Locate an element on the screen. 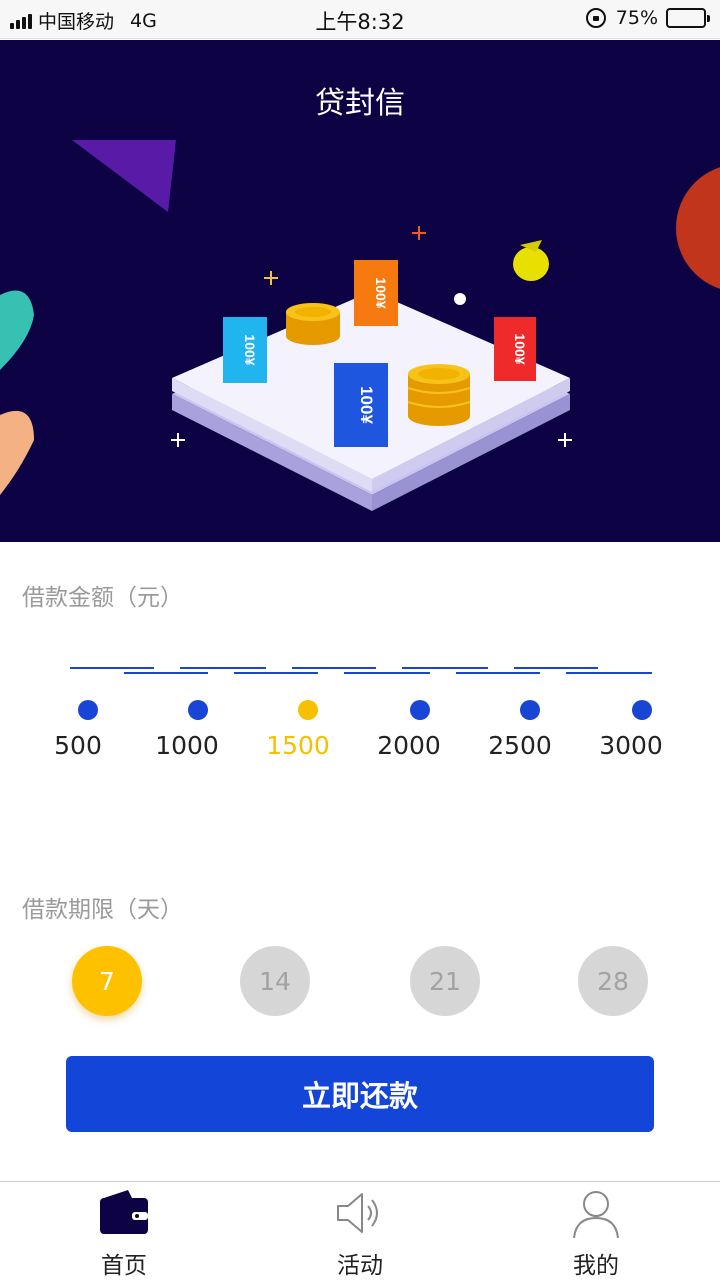 This screenshot has height=1280, width=720. term-label: 借款期限（天） is located at coordinates (102, 910).